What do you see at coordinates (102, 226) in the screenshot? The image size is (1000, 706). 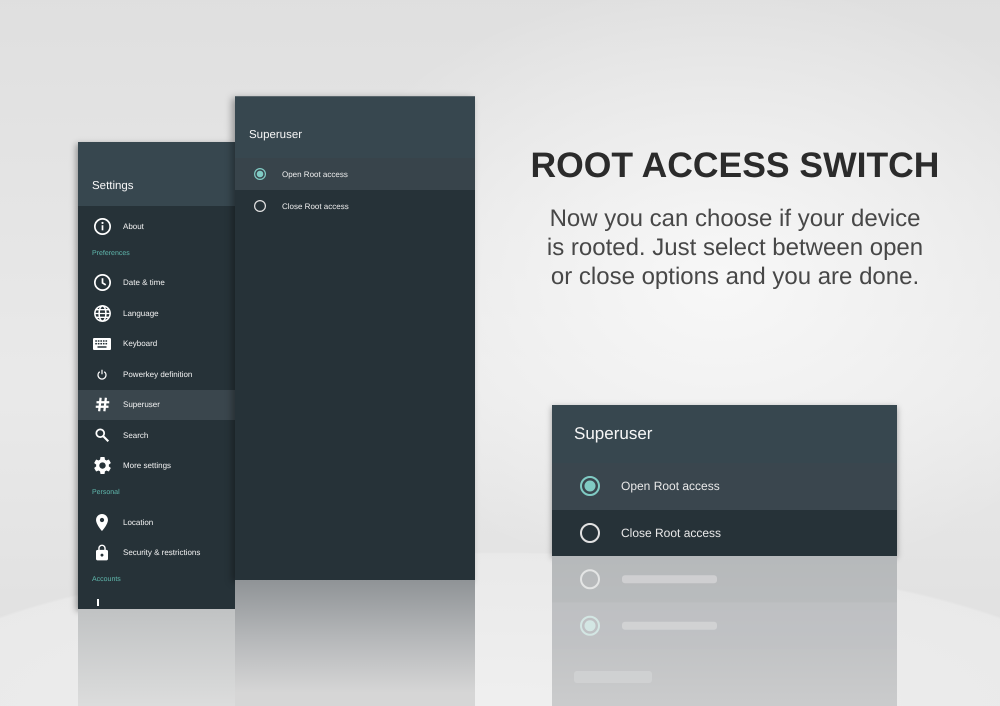 I see `info-icon` at bounding box center [102, 226].